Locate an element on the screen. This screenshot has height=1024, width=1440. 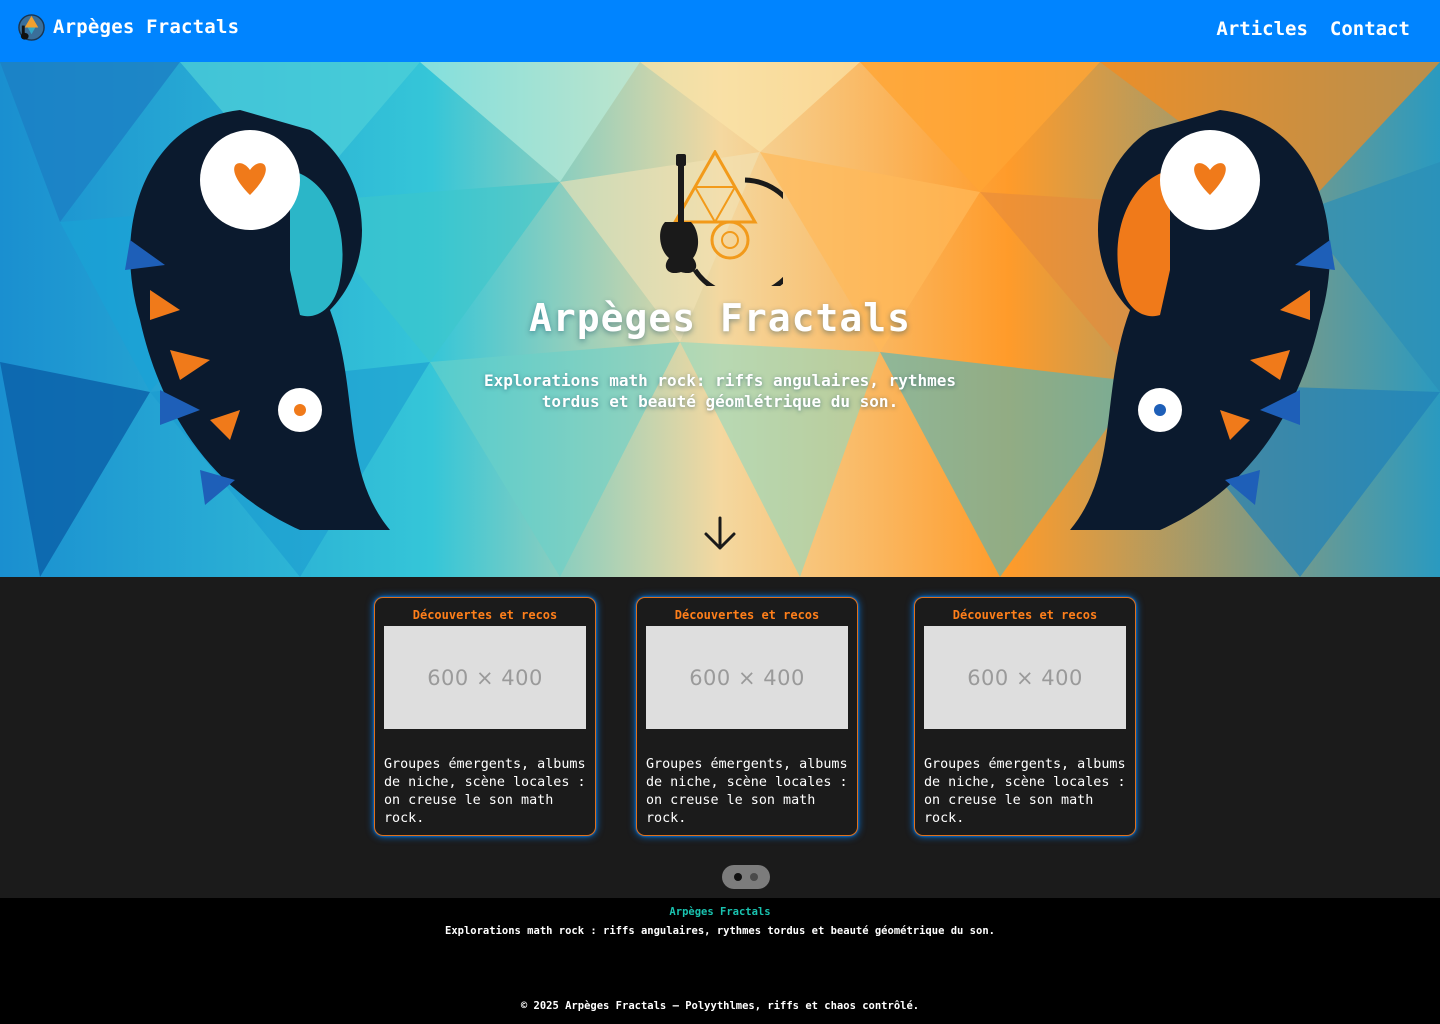
brand-name: Arpèges Fractals is located at coordinates (146, 27).